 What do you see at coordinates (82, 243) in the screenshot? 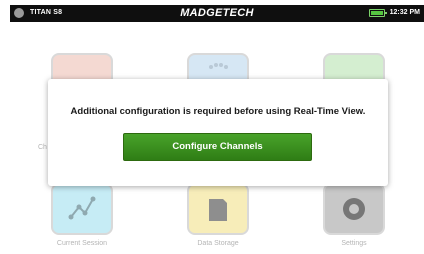
I see `current-session-label: Current Session` at bounding box center [82, 243].